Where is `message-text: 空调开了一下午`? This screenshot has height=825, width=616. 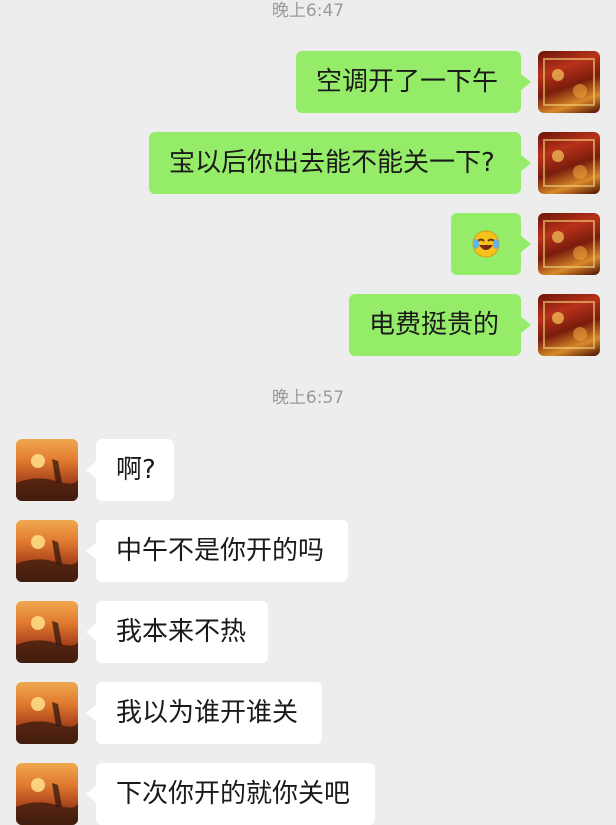 message-text: 空调开了一下午 is located at coordinates (407, 82).